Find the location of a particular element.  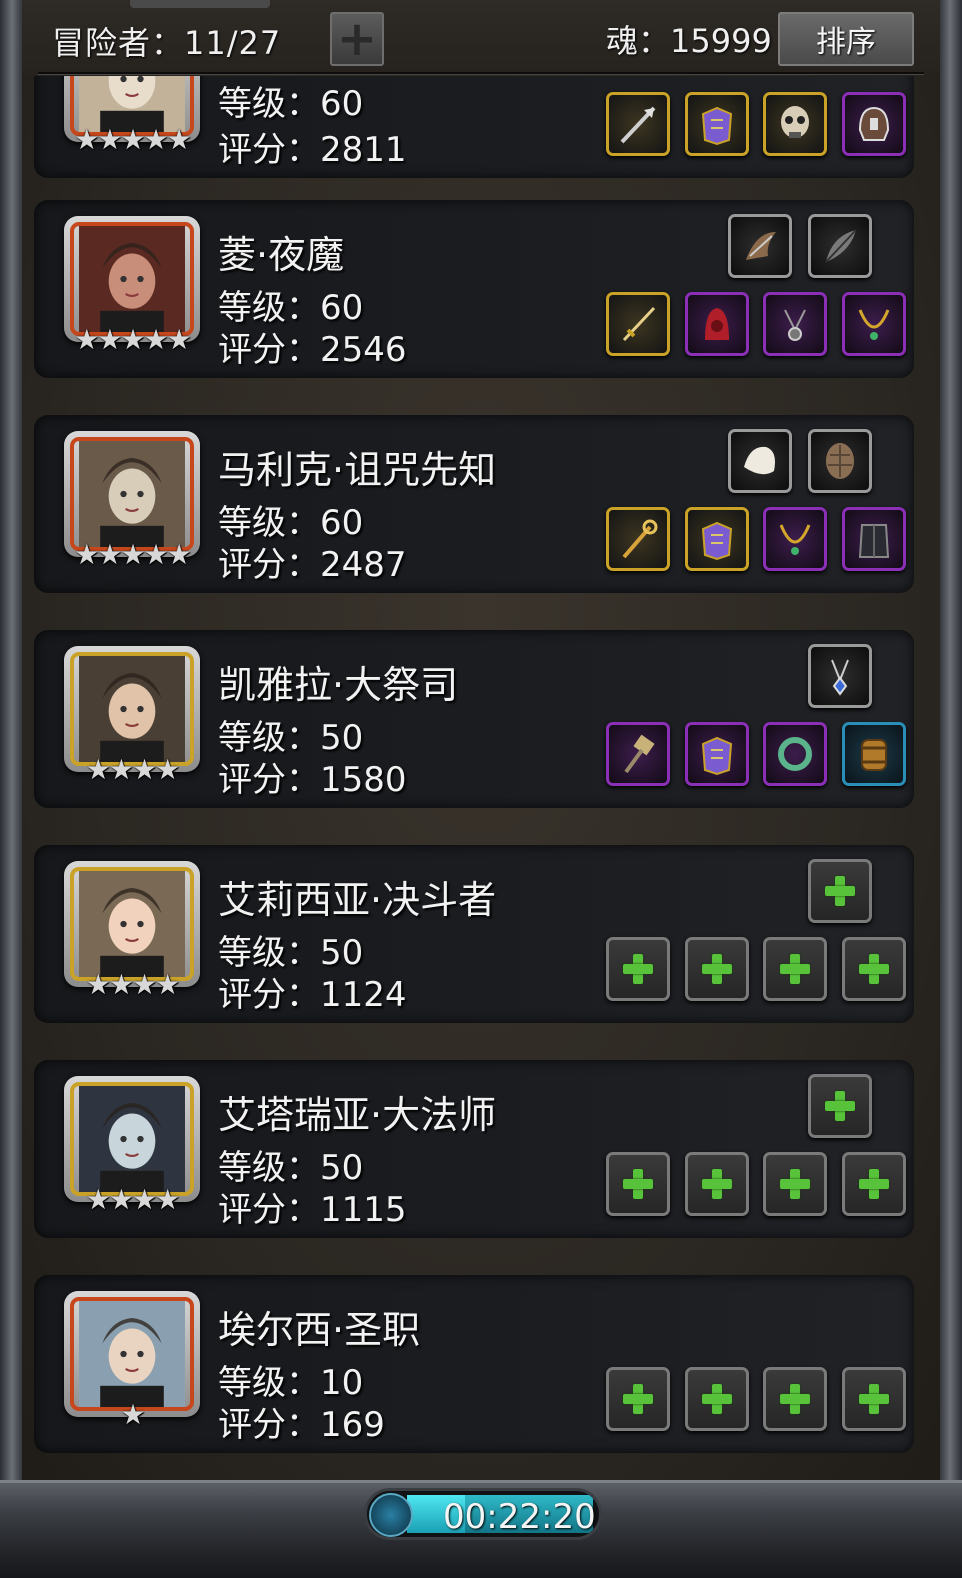

hero-portrait: ★ is located at coordinates (132, 1361).